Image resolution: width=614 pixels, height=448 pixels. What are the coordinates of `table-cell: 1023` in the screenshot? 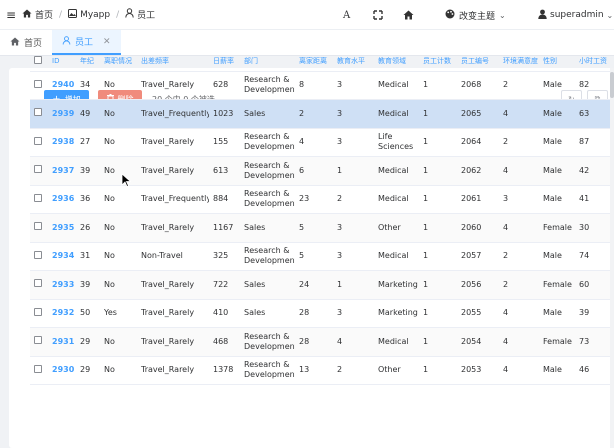 It's located at (224, 114).